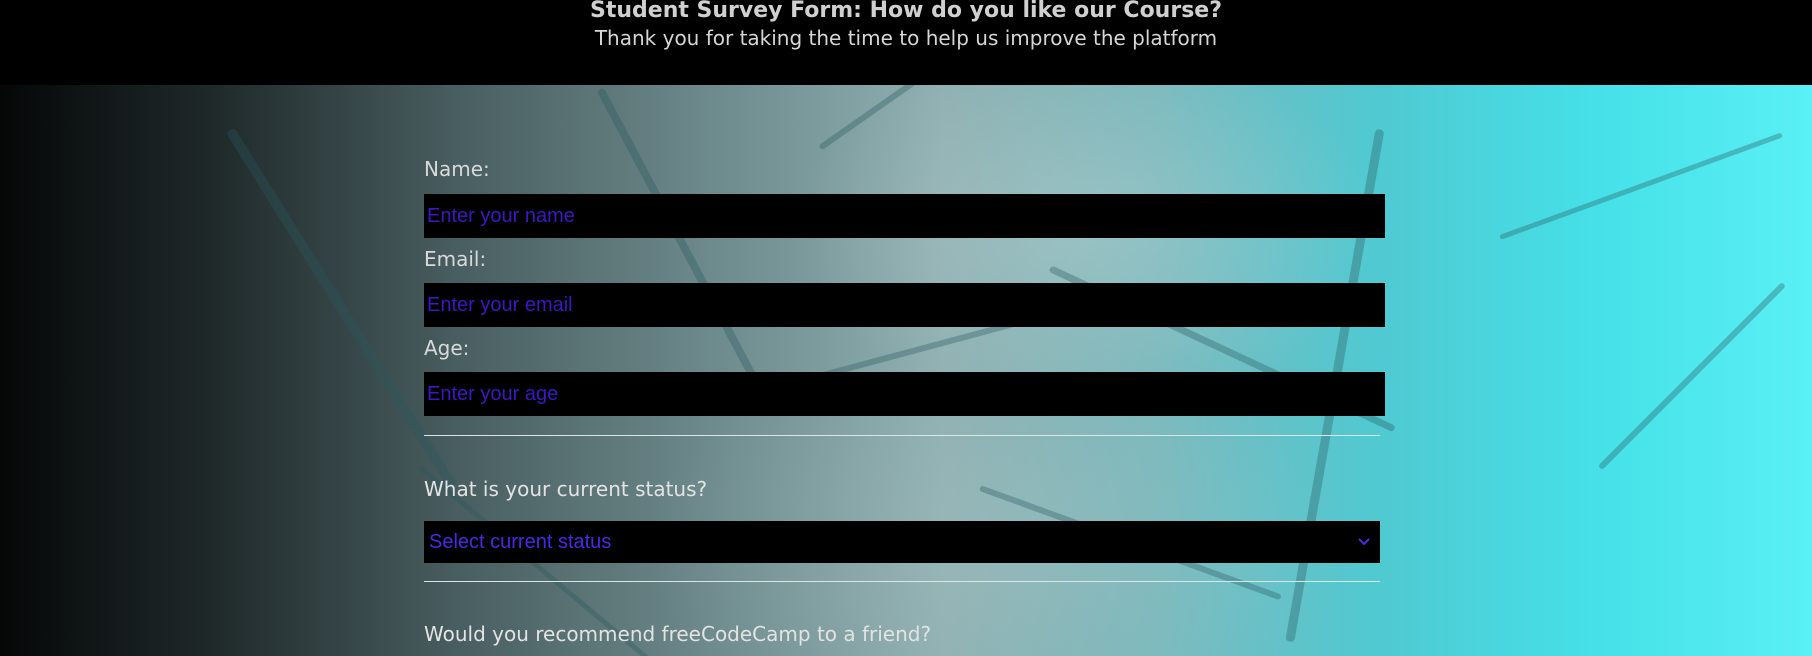  I want to click on age-label: Age:, so click(447, 348).